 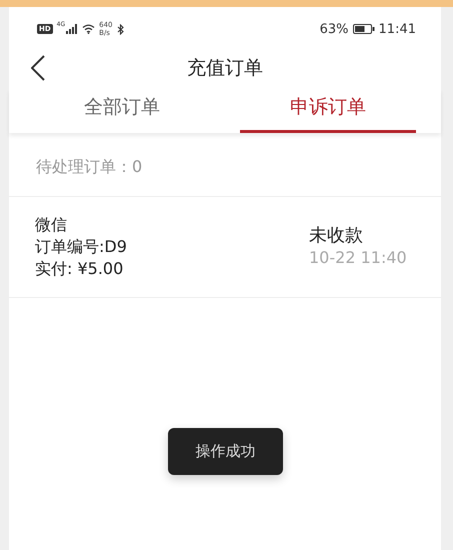 What do you see at coordinates (79, 269) in the screenshot?
I see `paid-amount: 实付: ¥5.00` at bounding box center [79, 269].